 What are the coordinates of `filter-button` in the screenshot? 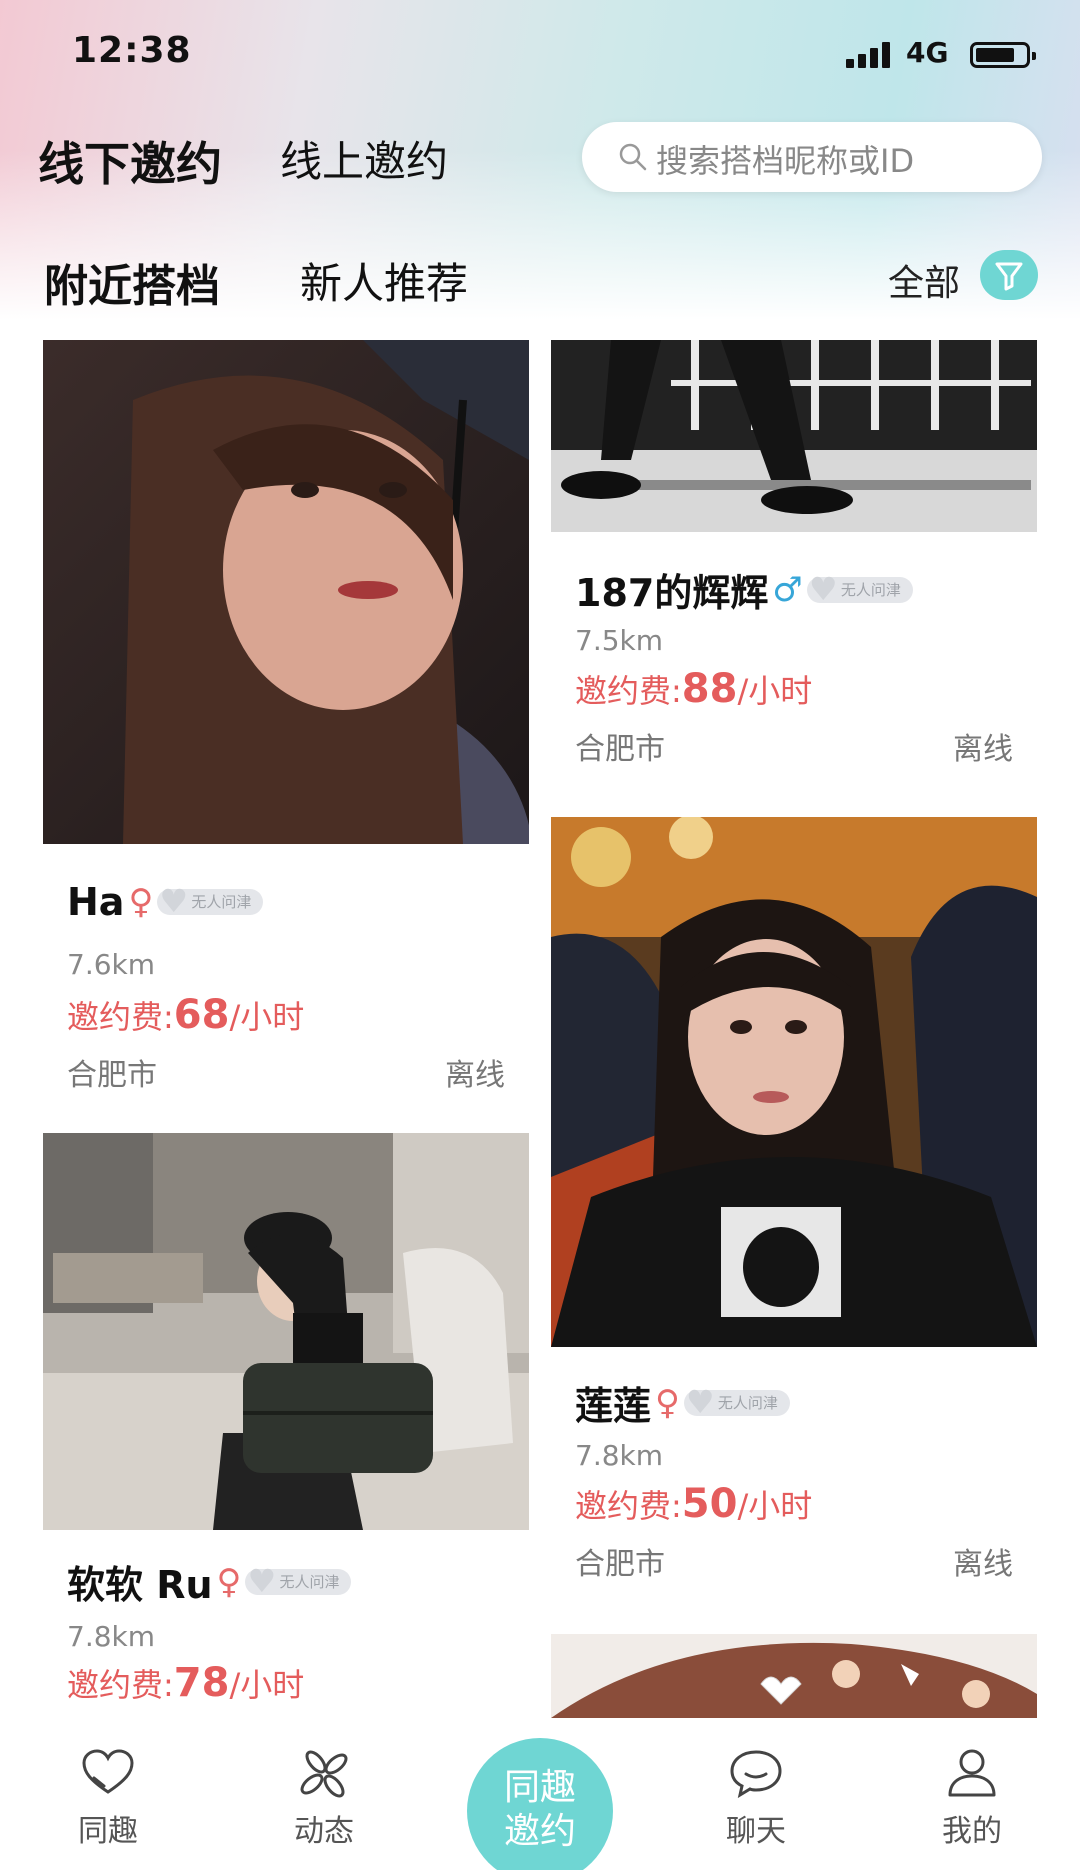 It's located at (1009, 275).